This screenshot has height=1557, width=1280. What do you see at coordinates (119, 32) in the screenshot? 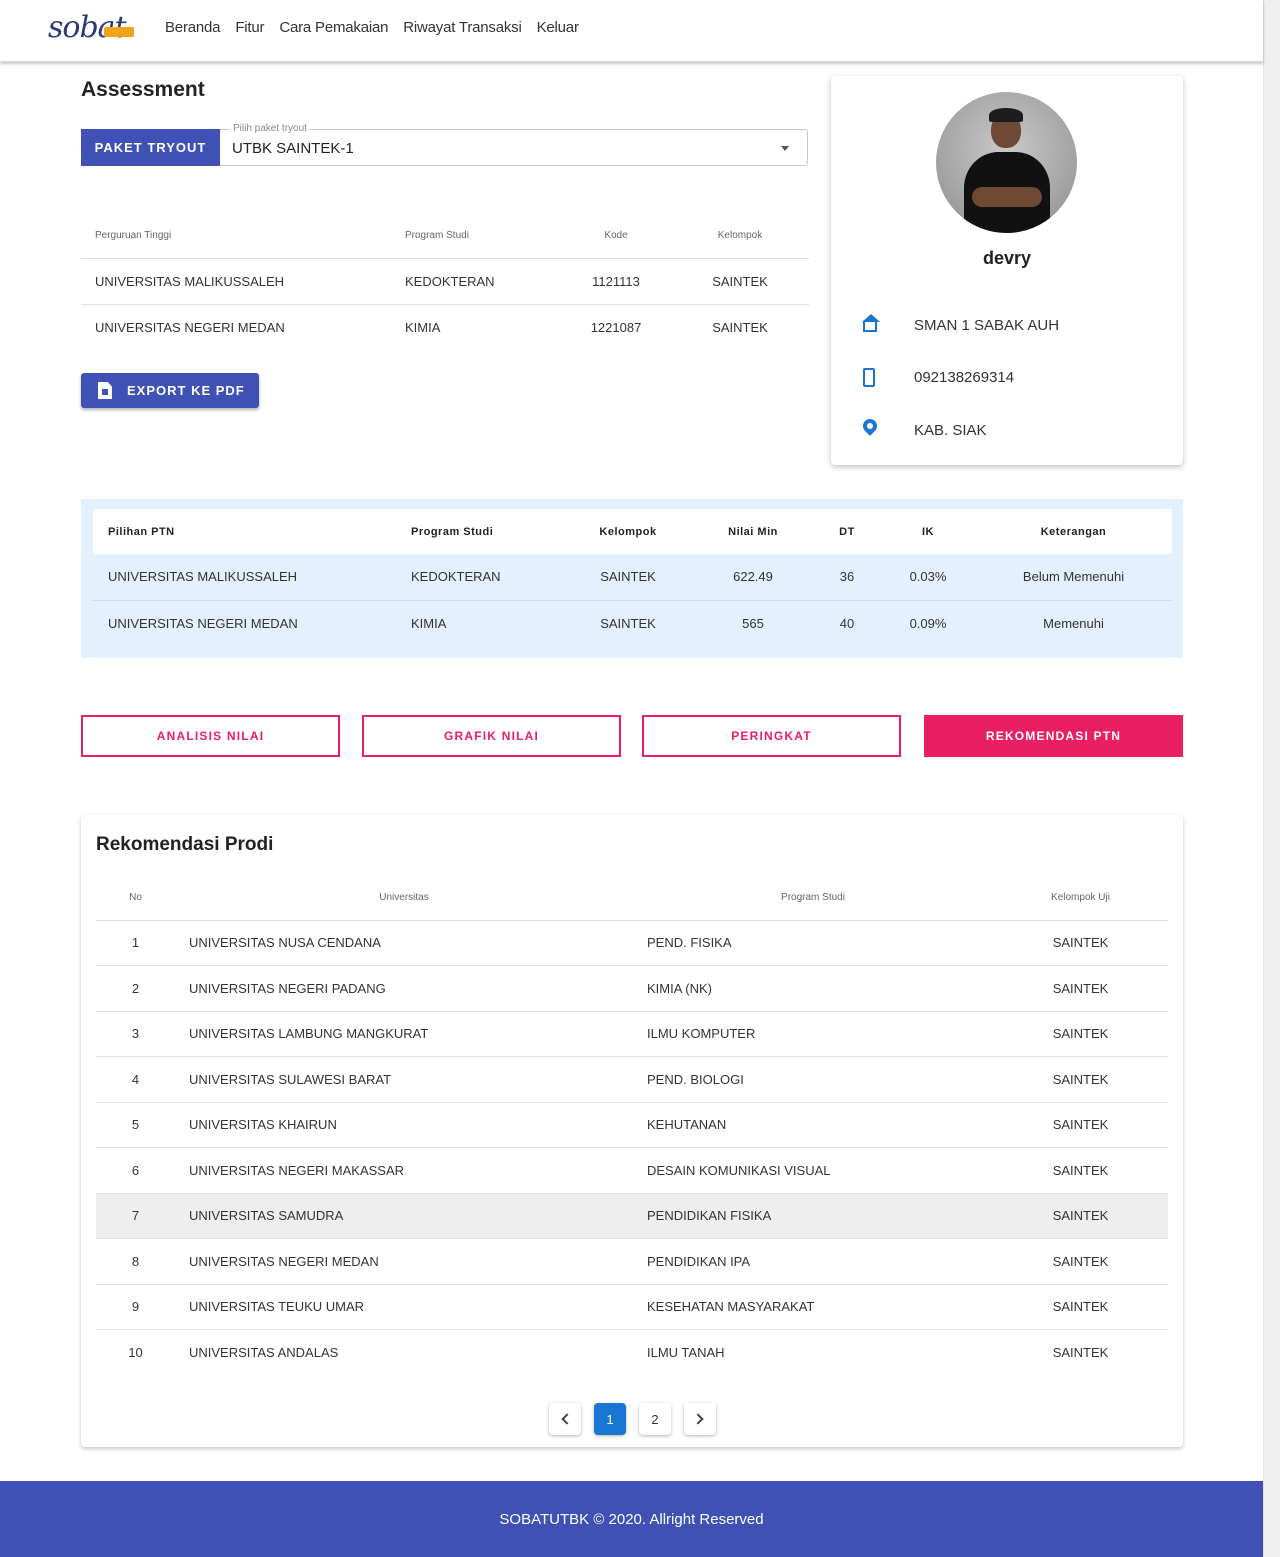
I see `logo-badge` at bounding box center [119, 32].